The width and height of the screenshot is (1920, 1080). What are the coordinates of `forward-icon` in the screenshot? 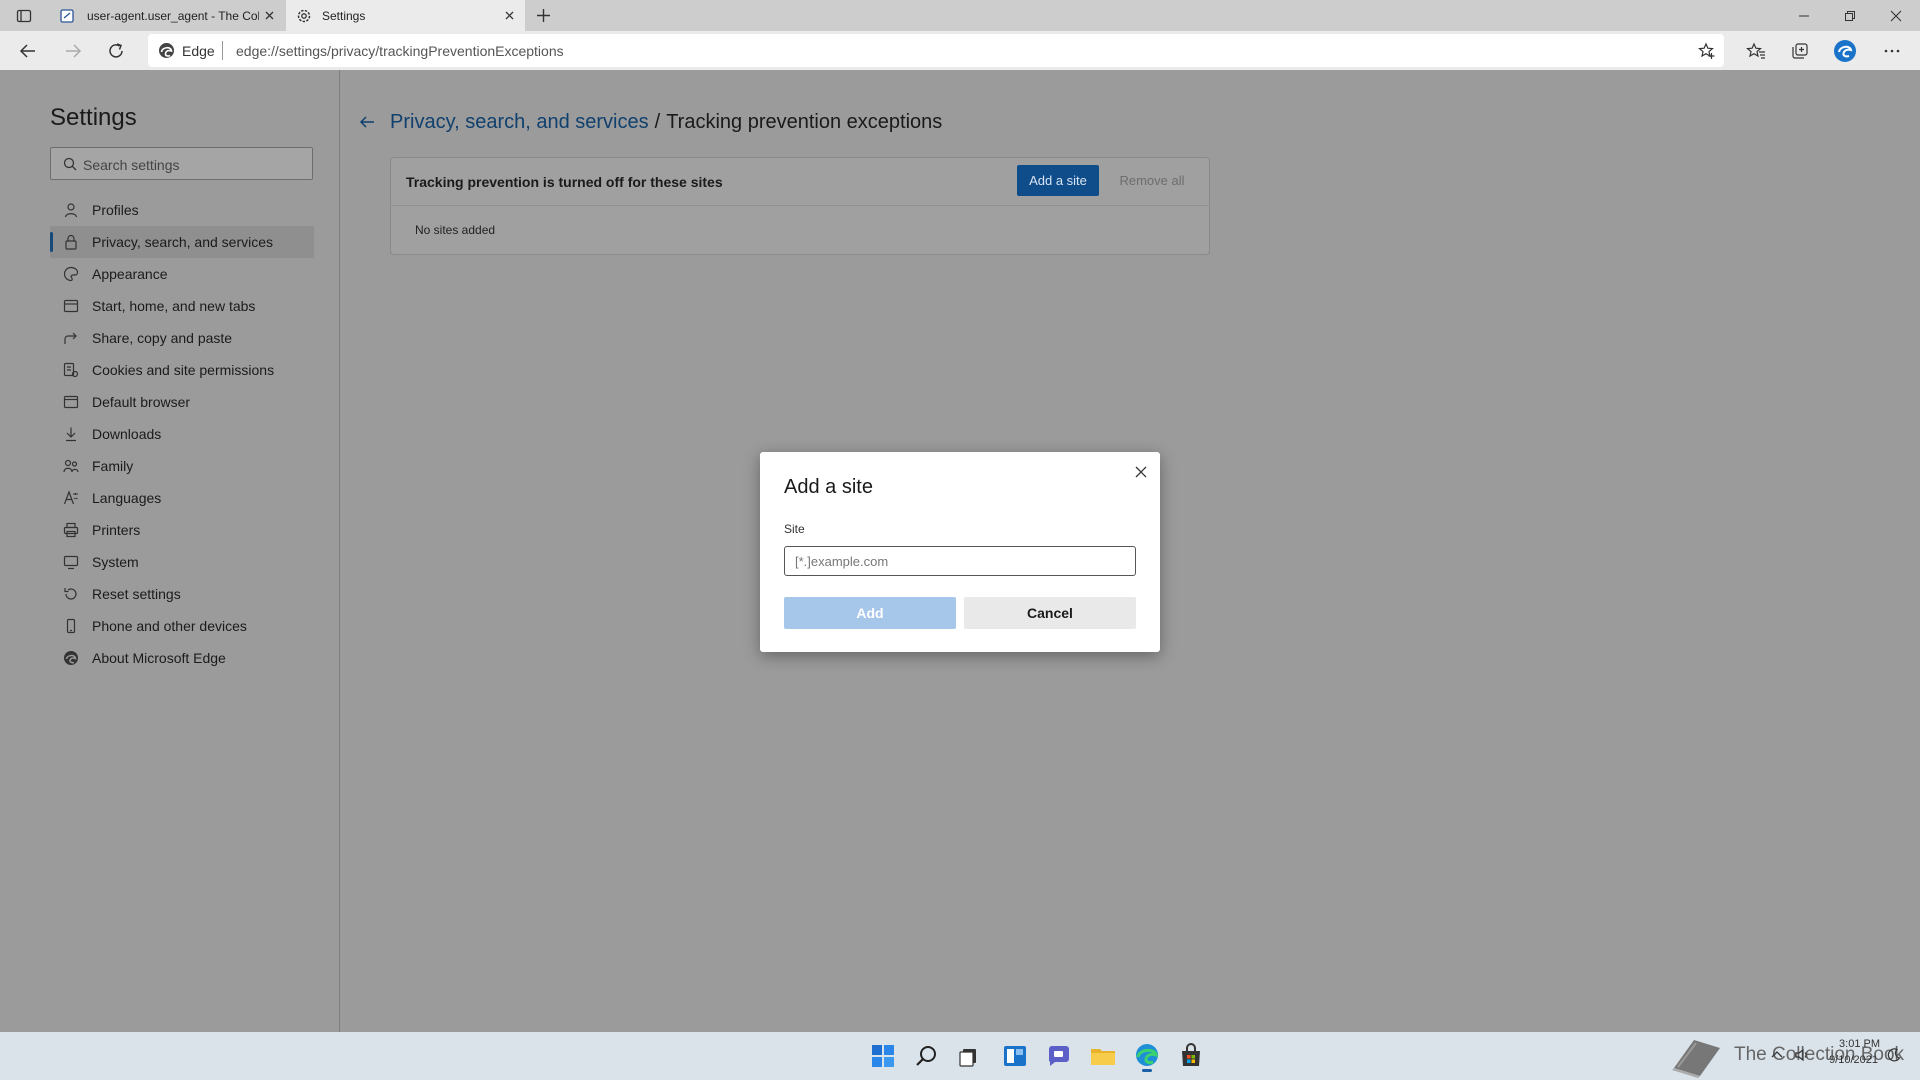 It's located at (73, 51).